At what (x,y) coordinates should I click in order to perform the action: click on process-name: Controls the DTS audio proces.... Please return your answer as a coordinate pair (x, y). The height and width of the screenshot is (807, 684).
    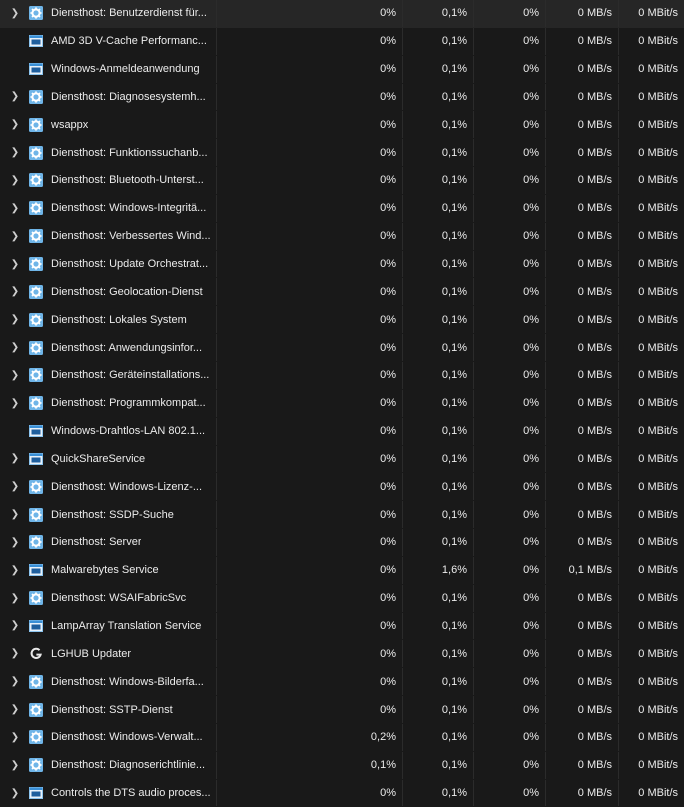
    Looking at the image, I should click on (131, 793).